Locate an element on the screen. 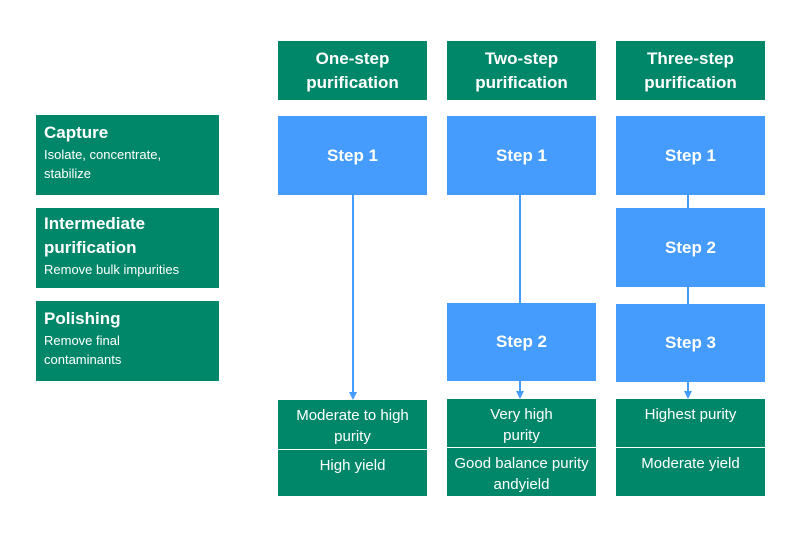 The width and height of the screenshot is (810, 539). result-box: Moderate to high purity High yield is located at coordinates (352, 448).